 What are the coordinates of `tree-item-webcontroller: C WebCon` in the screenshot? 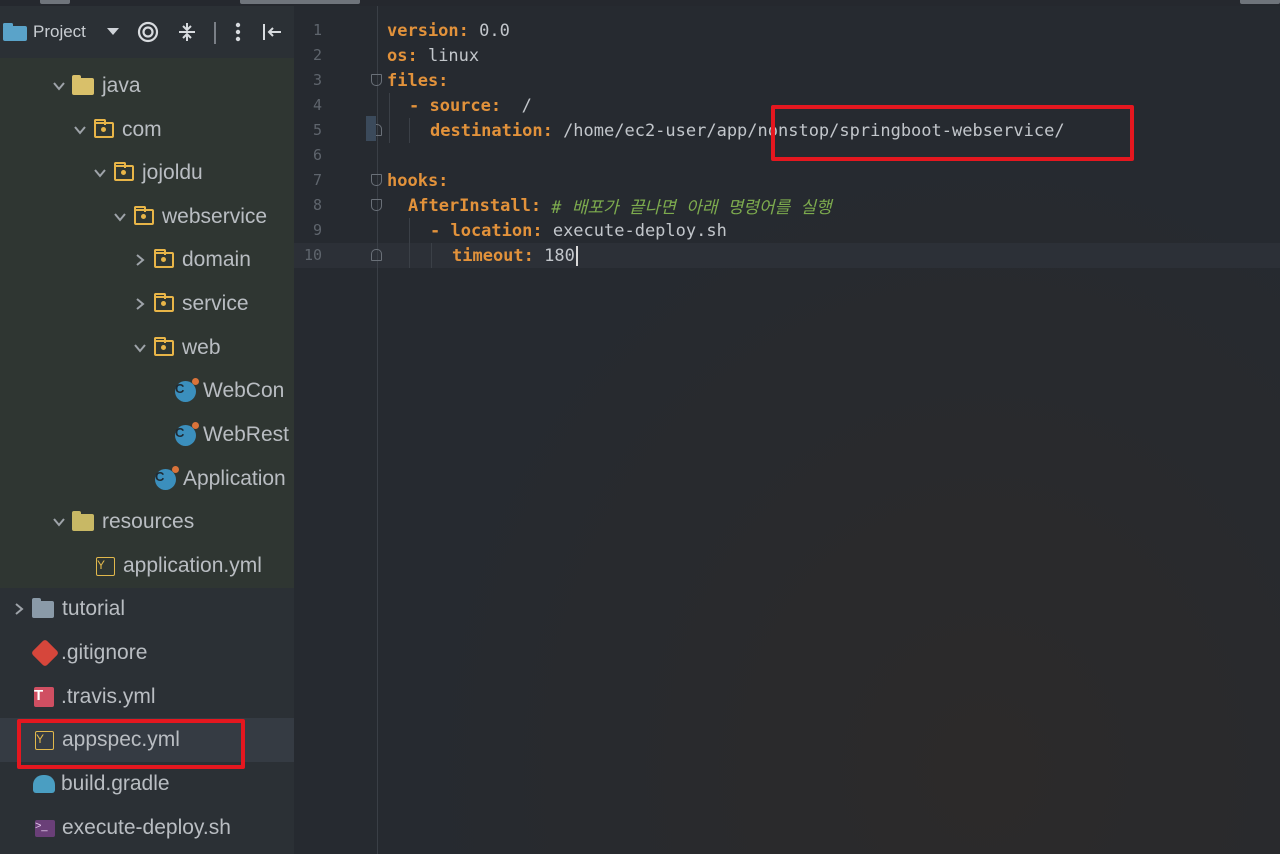 It's located at (147, 391).